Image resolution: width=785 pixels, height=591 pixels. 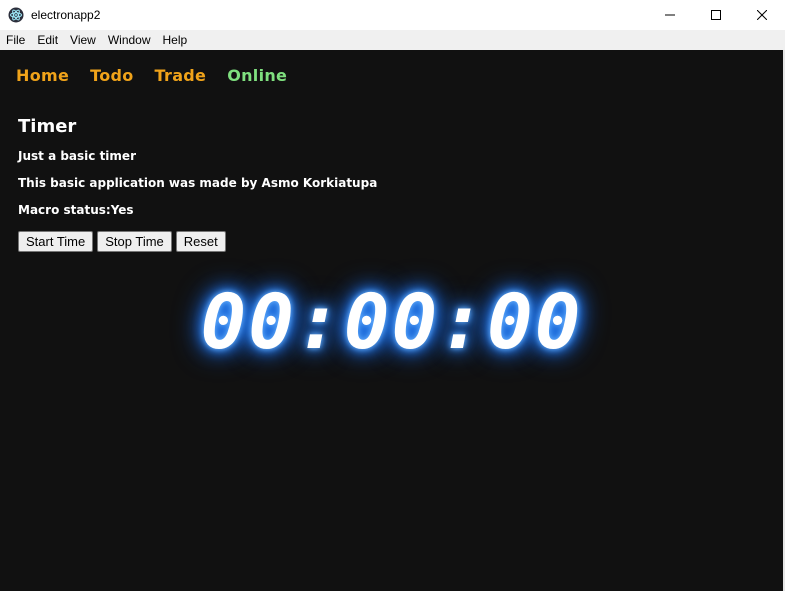 I want to click on stop-time-button: Stop Time, so click(x=134, y=241).